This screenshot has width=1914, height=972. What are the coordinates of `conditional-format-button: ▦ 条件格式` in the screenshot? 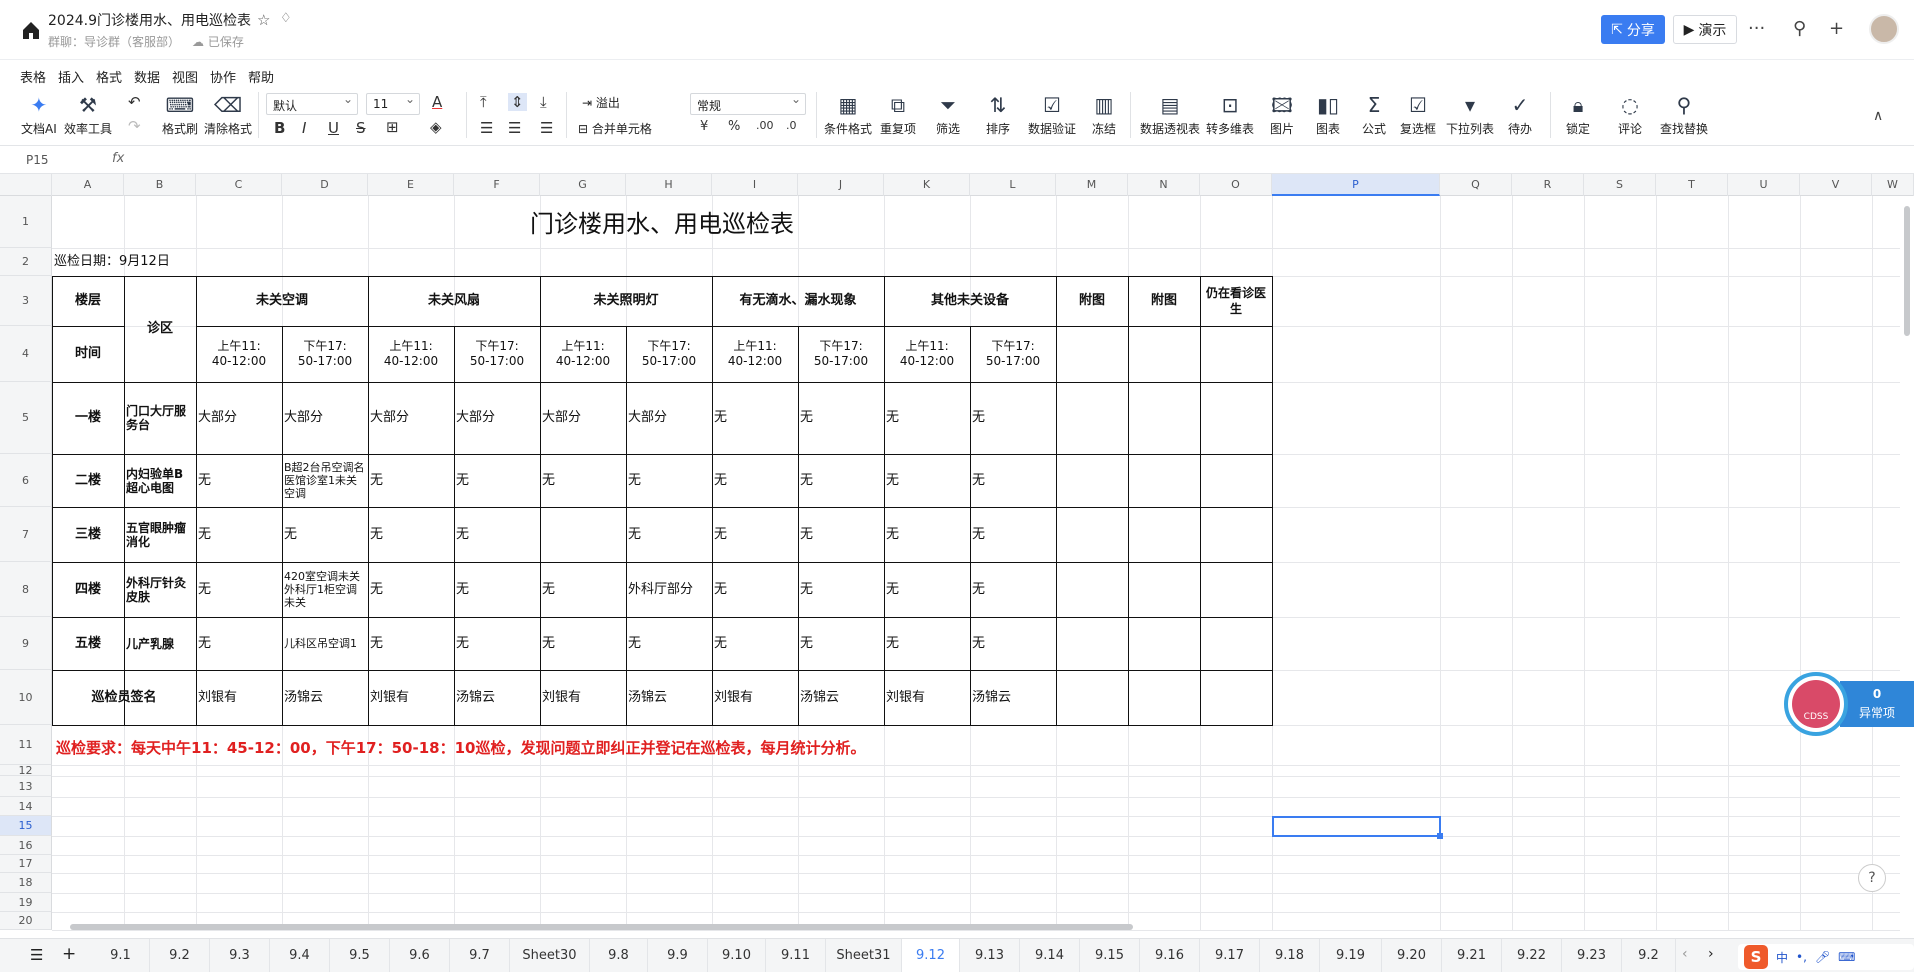 It's located at (848, 114).